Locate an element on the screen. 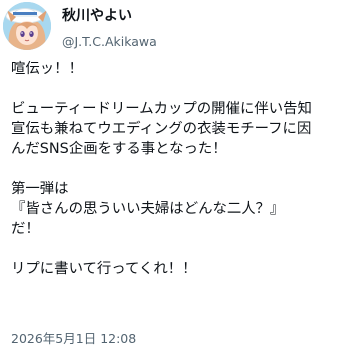 Image resolution: width=360 pixels, height=360 pixels. tweet-line: ビューティードリームカップの開催に伴い告知 is located at coordinates (161, 109).